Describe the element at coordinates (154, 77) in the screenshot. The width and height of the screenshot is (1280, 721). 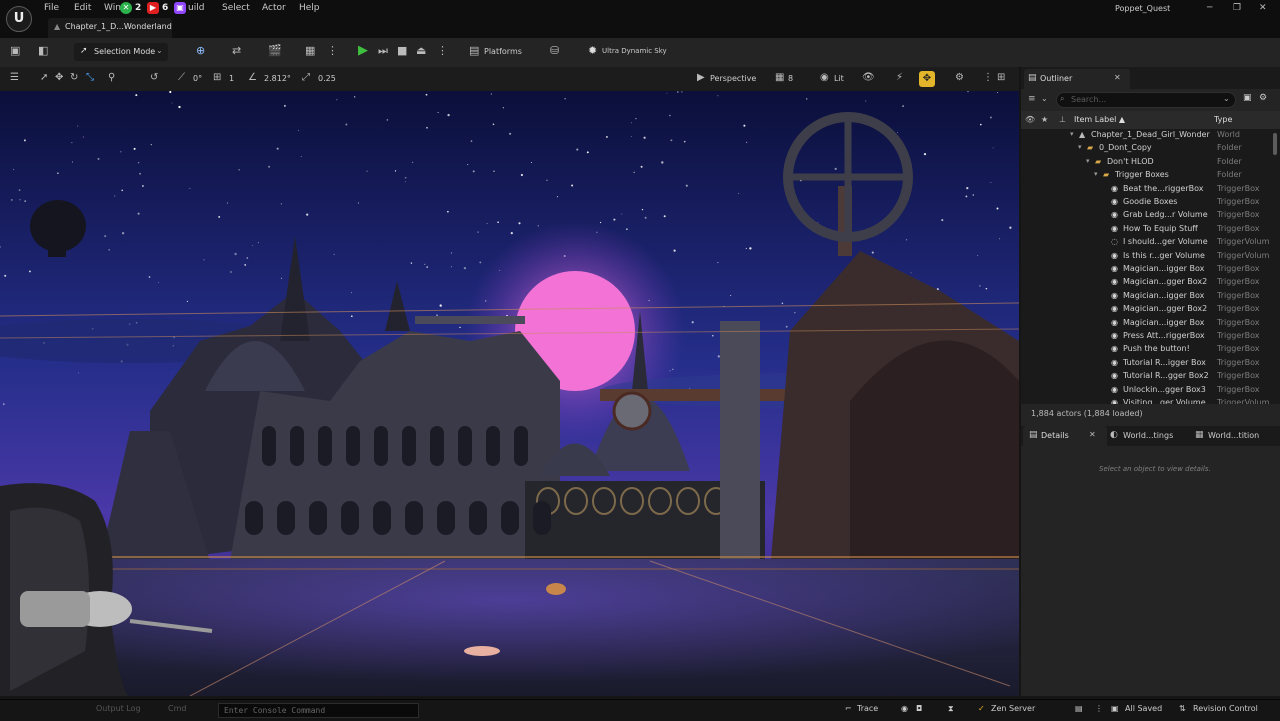
I see `surface-snap-icon: ↺` at that location.